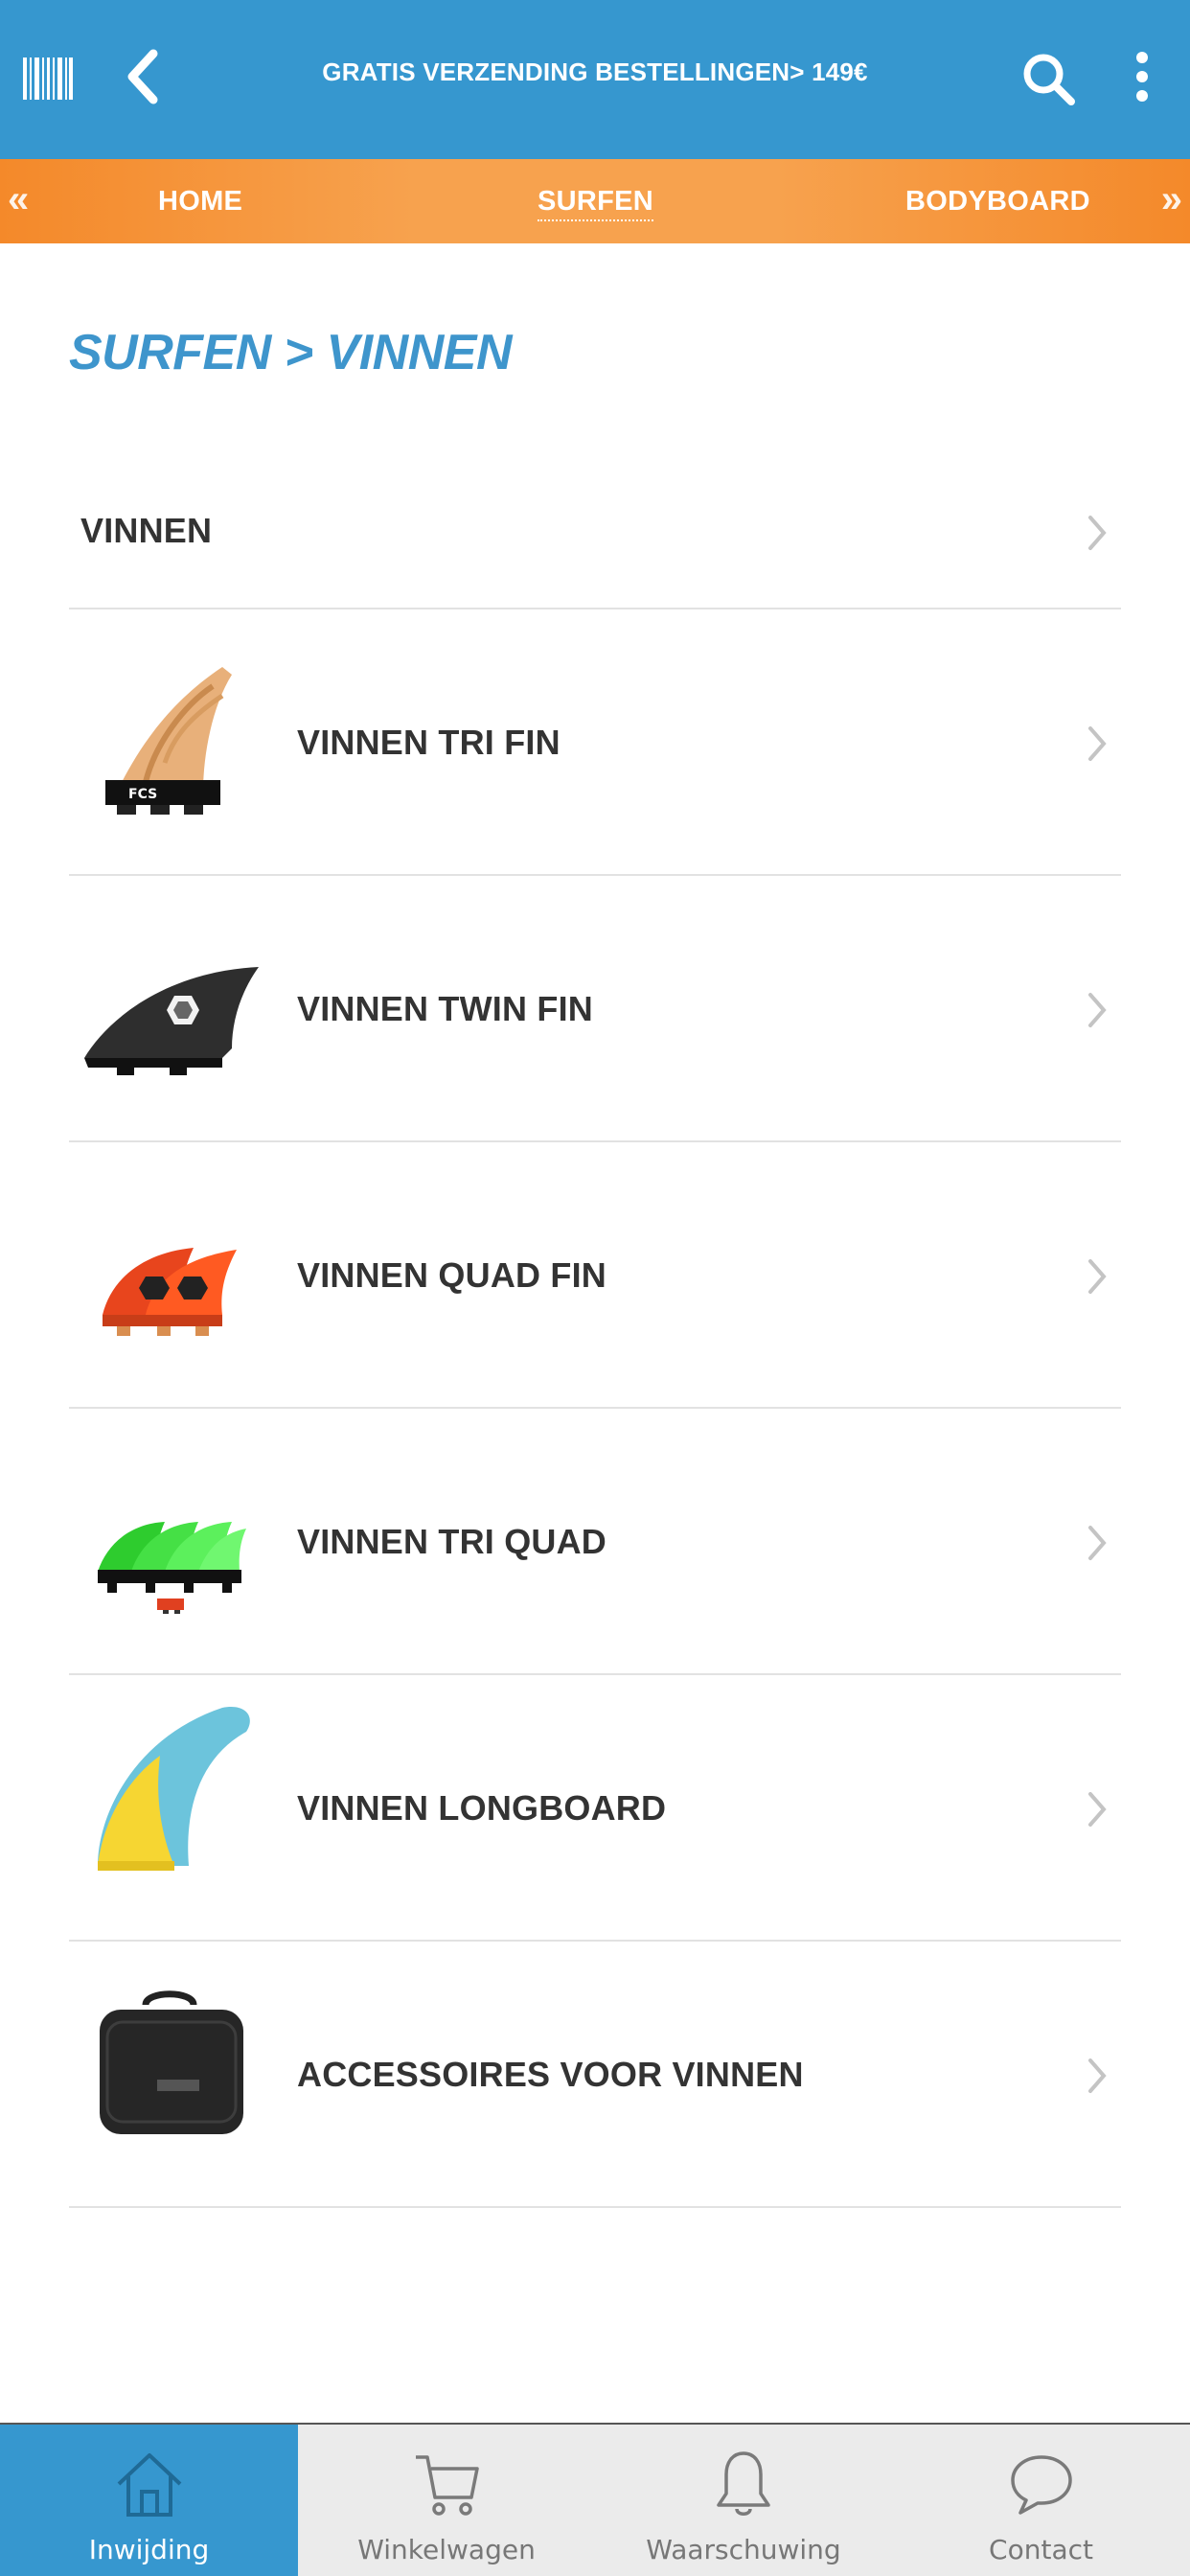  What do you see at coordinates (1041, 2549) in the screenshot?
I see `tab-label: Contact` at bounding box center [1041, 2549].